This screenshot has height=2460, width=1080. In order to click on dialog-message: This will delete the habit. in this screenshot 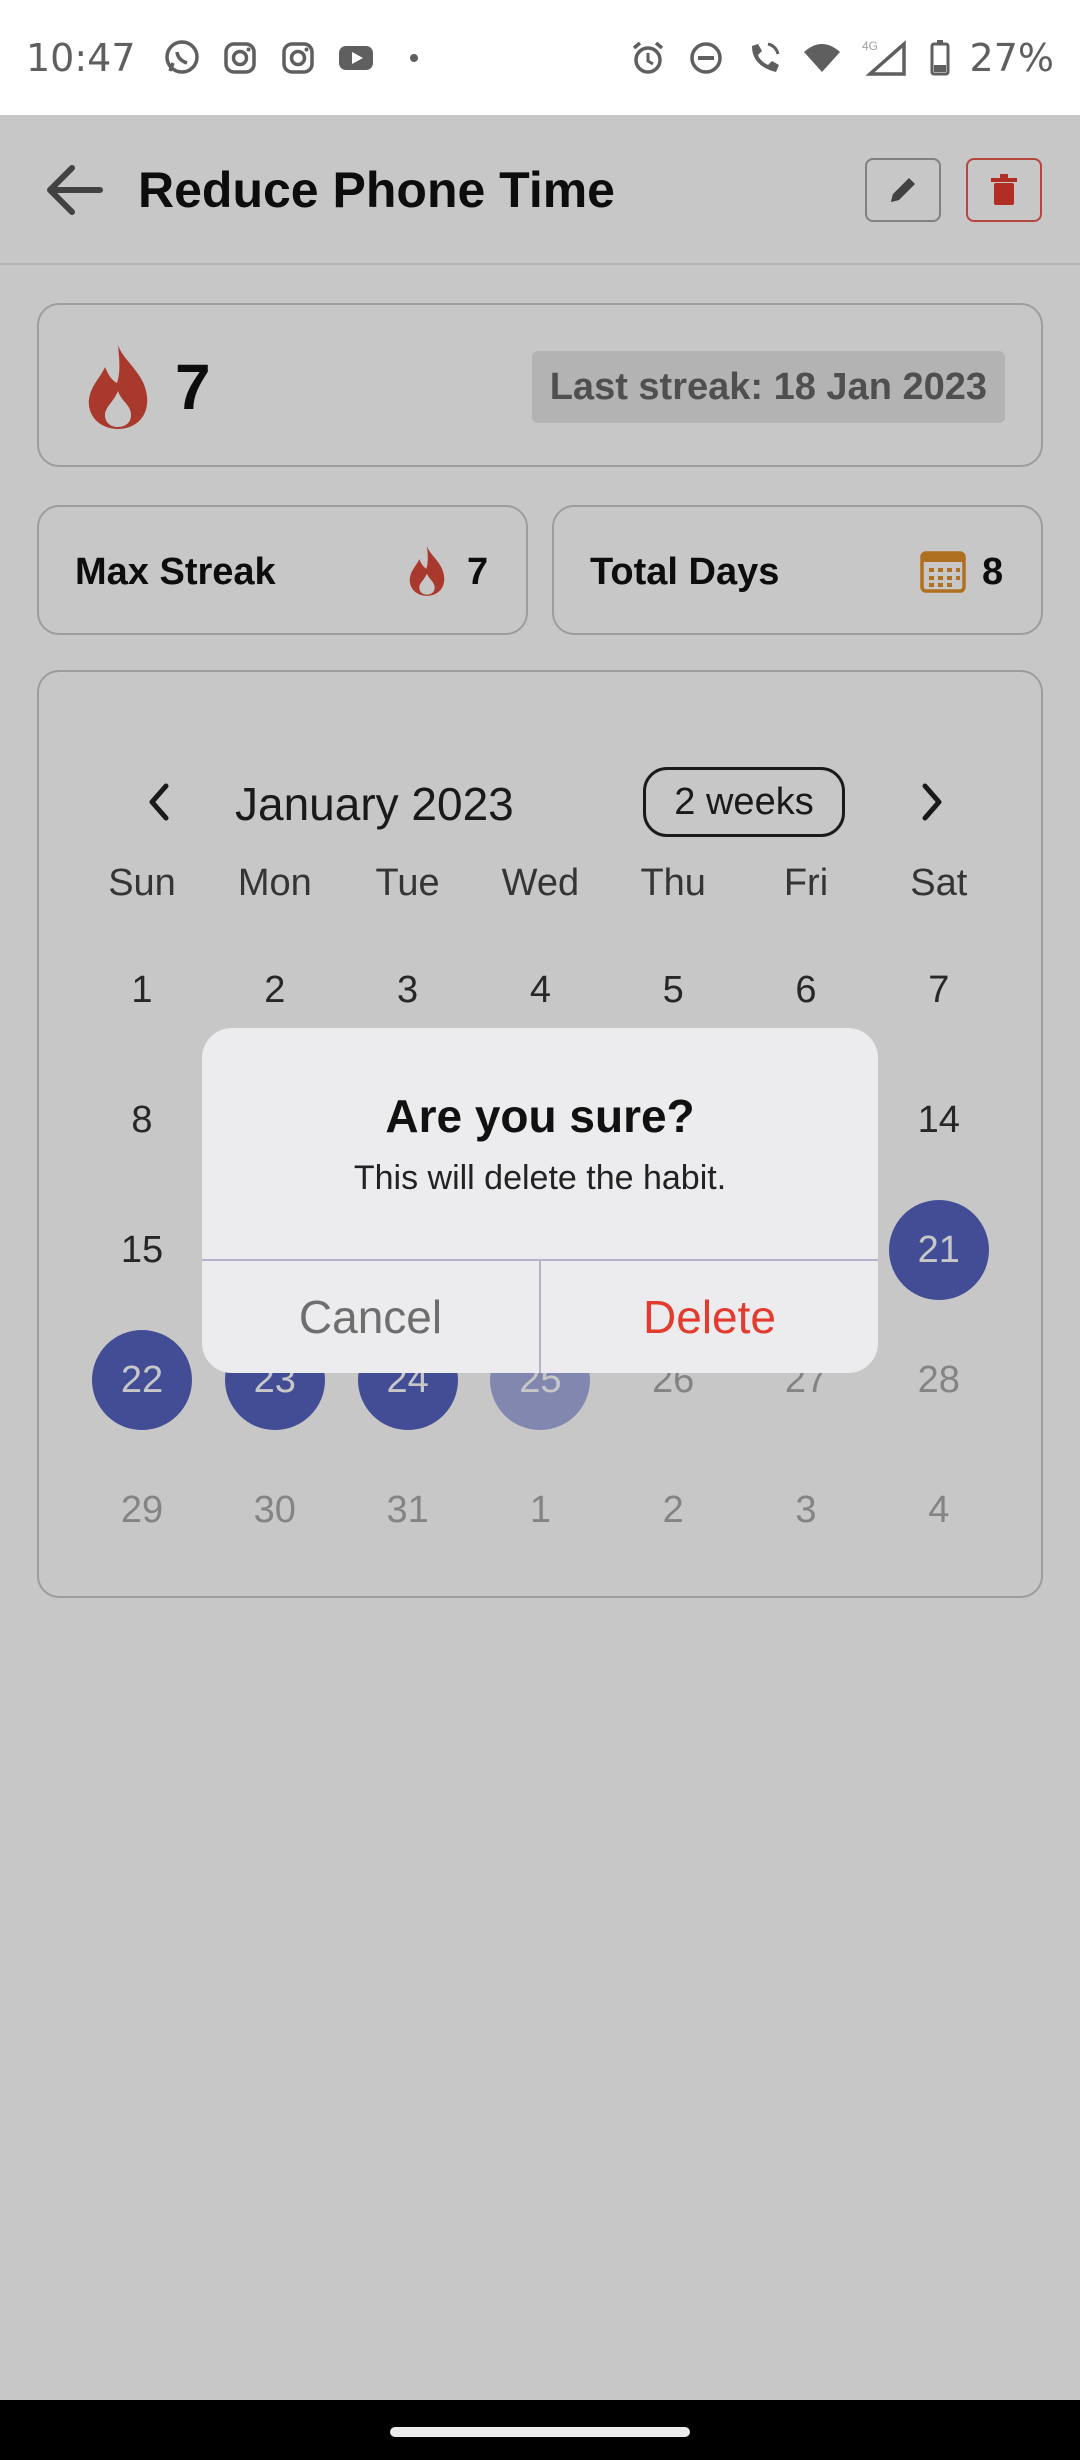, I will do `click(540, 1178)`.